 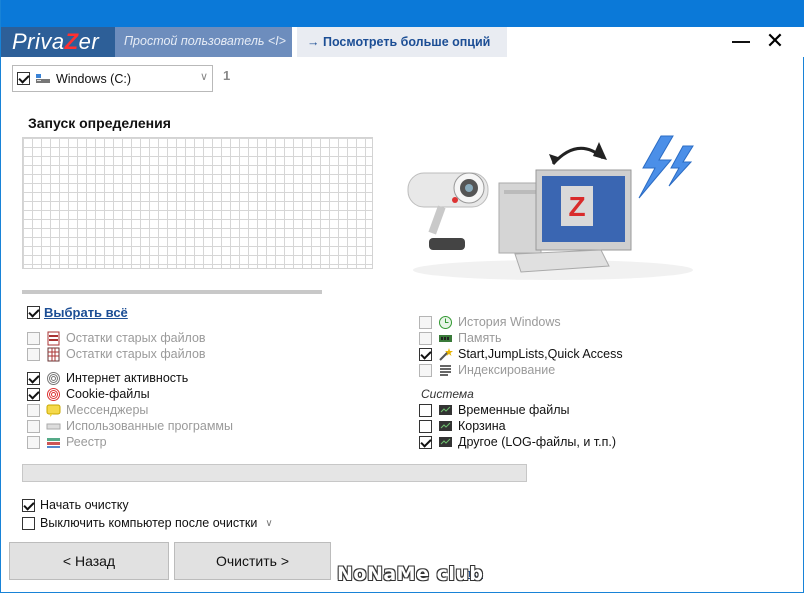 What do you see at coordinates (487, 370) in the screenshot?
I see `list-item-indexing: Индексирование` at bounding box center [487, 370].